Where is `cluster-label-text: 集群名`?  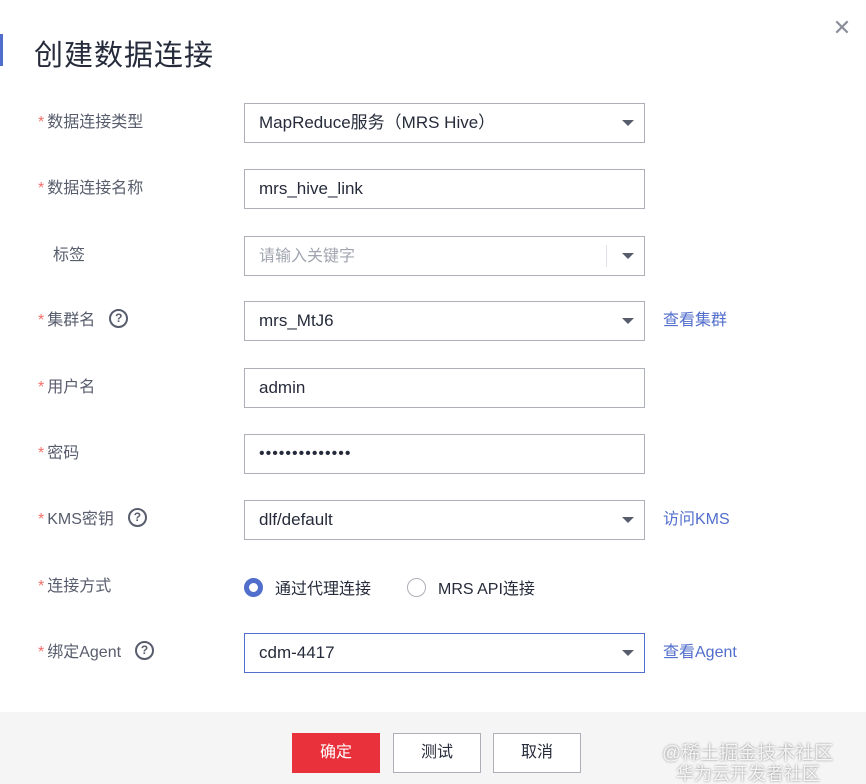
cluster-label-text: 集群名 is located at coordinates (71, 320).